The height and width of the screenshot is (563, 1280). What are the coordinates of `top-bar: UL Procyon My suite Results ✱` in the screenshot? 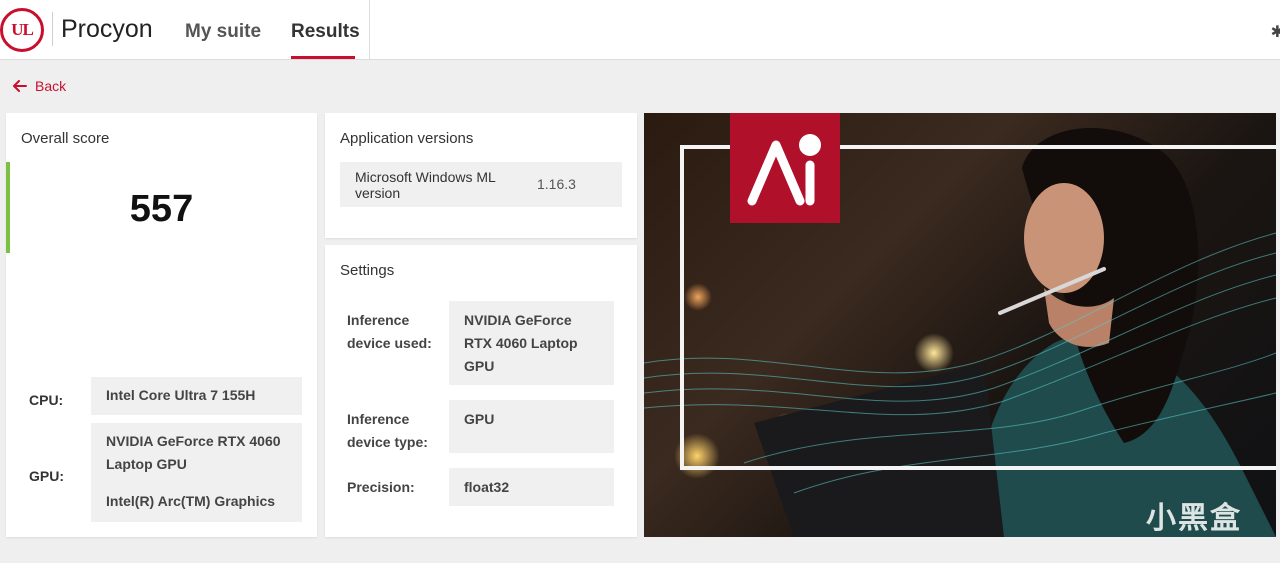 It's located at (640, 30).